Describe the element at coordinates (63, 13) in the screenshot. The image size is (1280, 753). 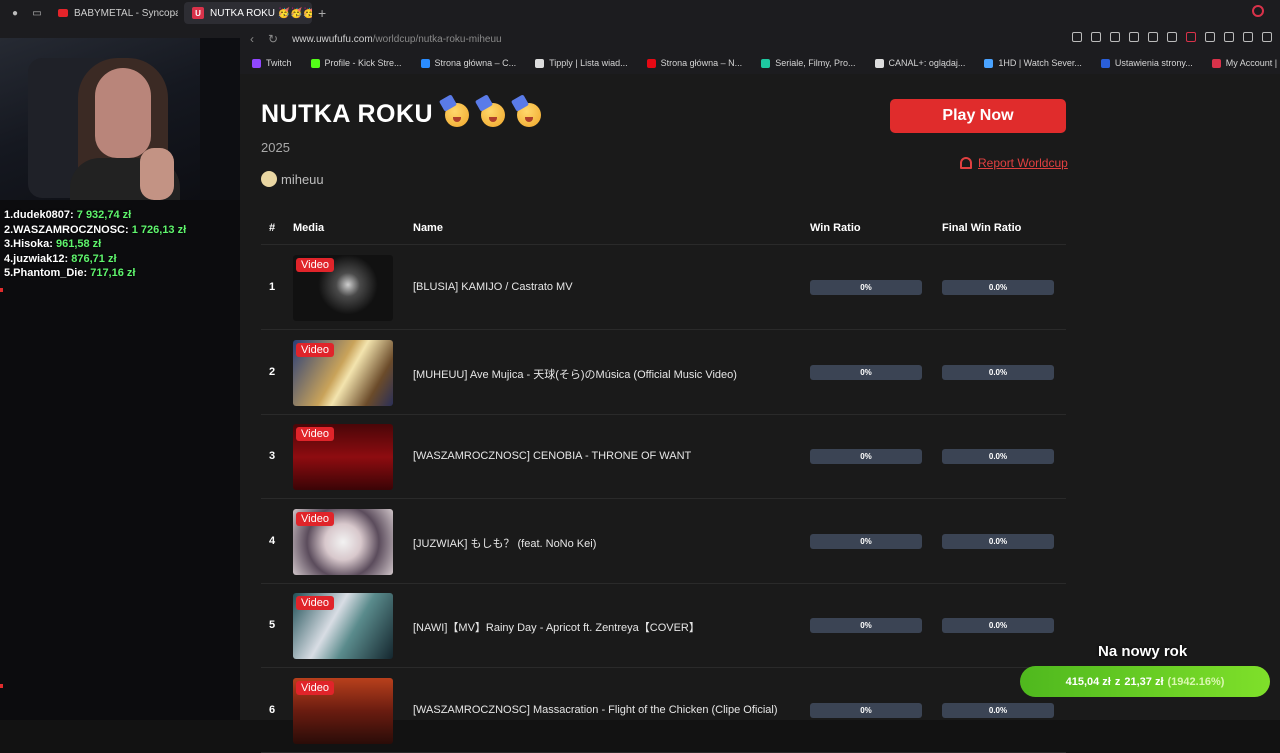
I see `youtube-icon` at that location.